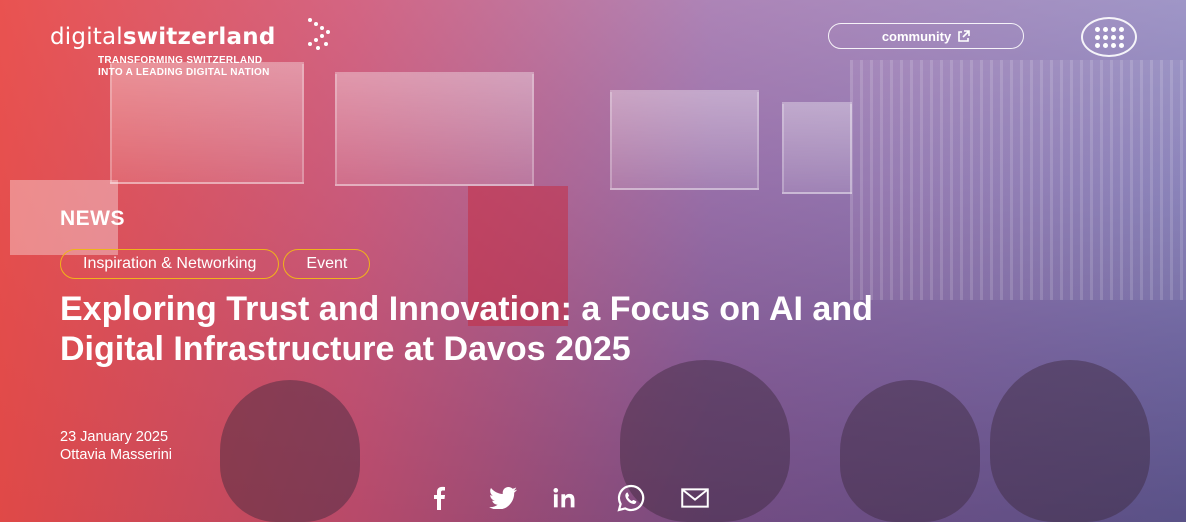 This screenshot has height=522, width=1186. I want to click on background-wall-slats, so click(1018, 180).